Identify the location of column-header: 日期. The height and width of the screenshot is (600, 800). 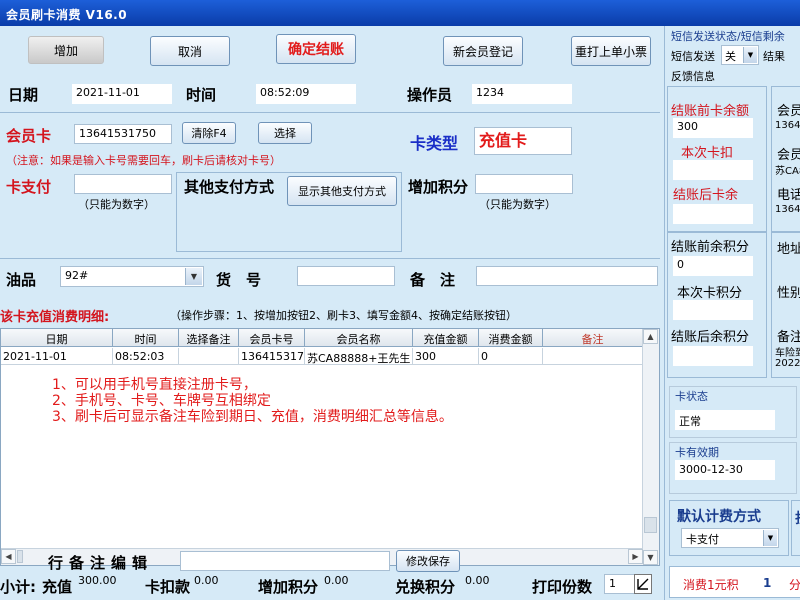
(57, 337).